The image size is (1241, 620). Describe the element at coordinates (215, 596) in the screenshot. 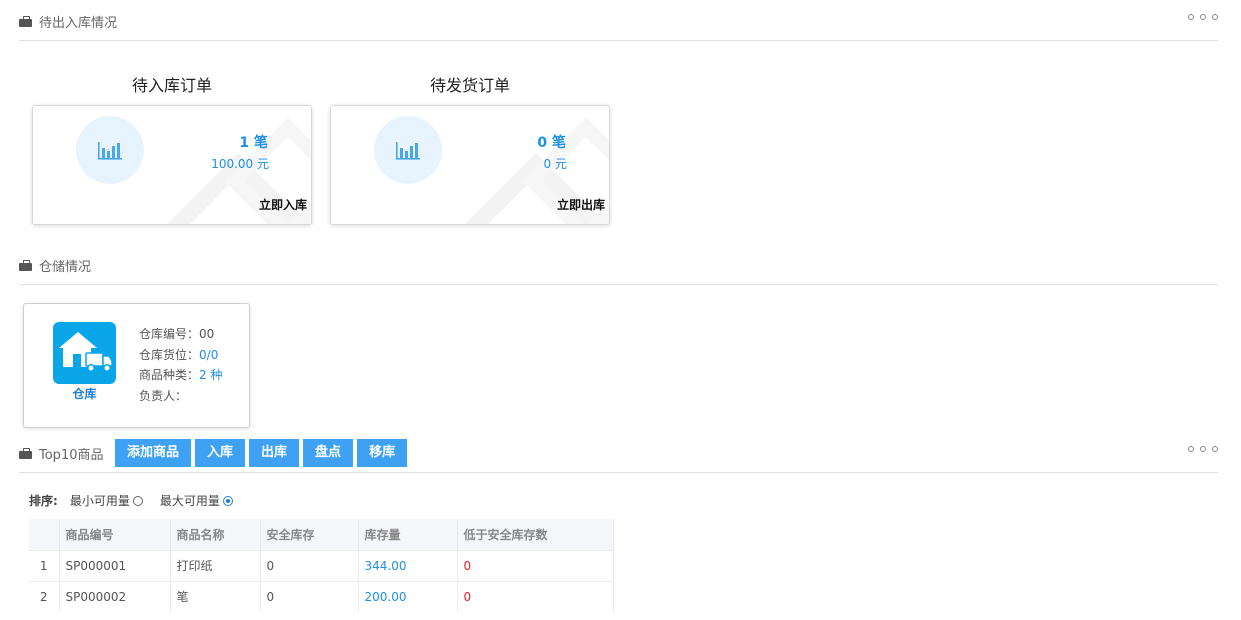

I see `row-name: 笔` at that location.